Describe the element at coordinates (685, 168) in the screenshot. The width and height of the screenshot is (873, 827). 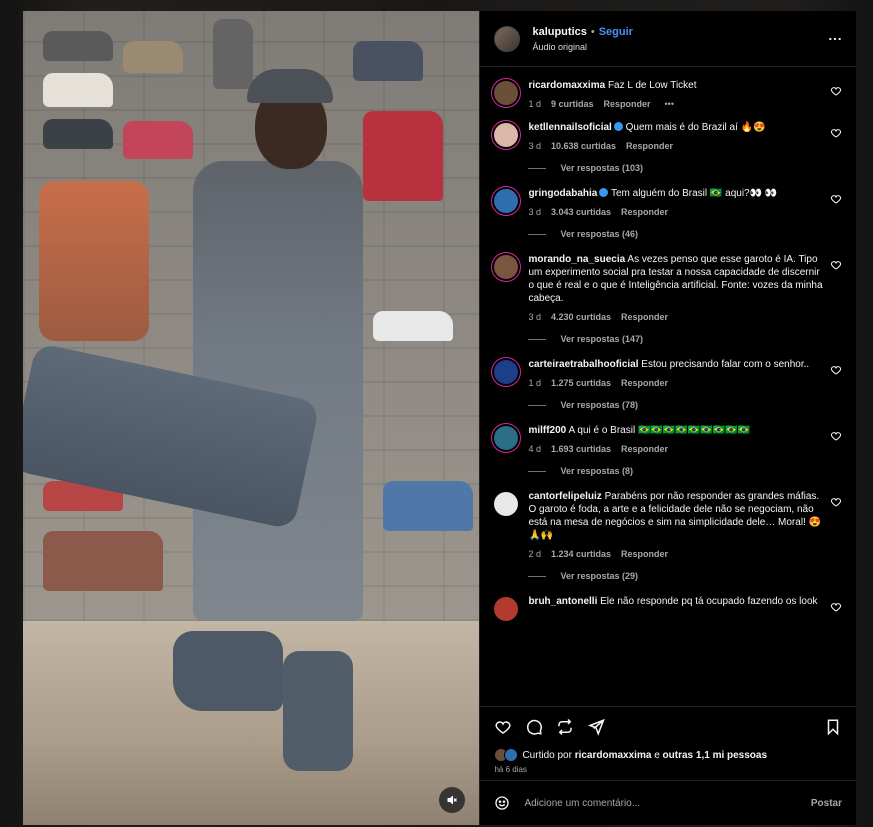
I see `view-replies-button: Ver respostas (103)` at that location.